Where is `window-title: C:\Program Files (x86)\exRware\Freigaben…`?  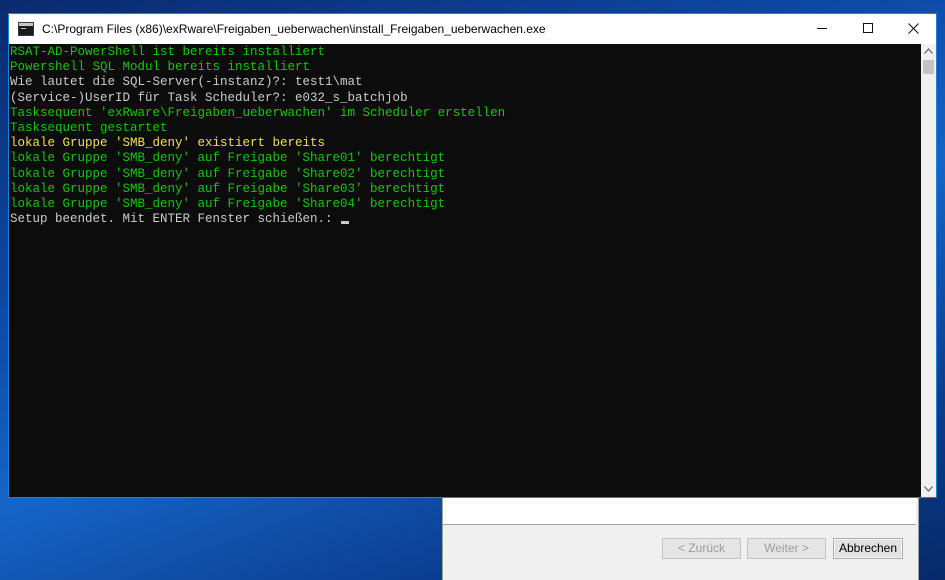
window-title: C:\Program Files (x86)\exRware\Freigaben… is located at coordinates (294, 29).